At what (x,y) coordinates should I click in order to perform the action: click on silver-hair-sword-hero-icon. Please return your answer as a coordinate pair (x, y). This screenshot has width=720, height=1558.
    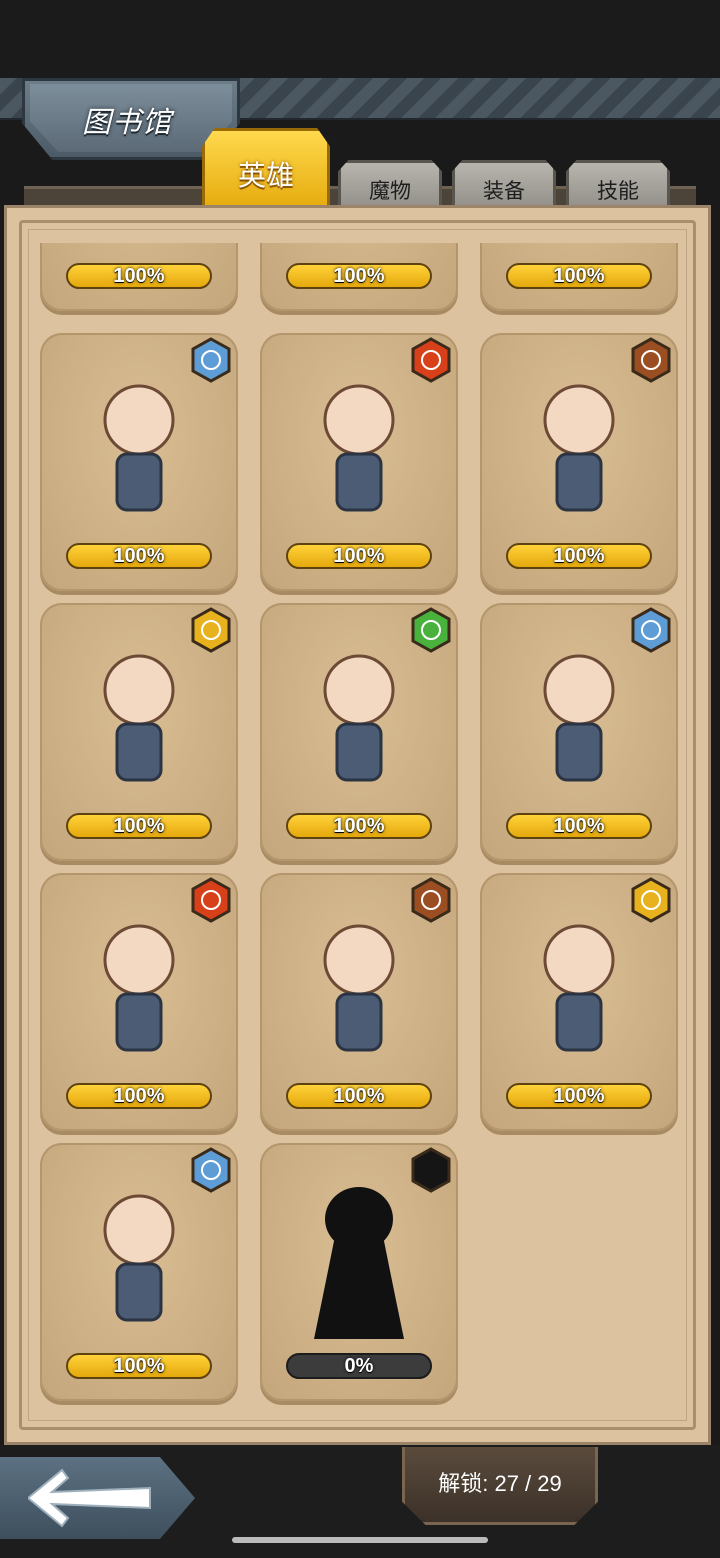
    Looking at the image, I should click on (139, 720).